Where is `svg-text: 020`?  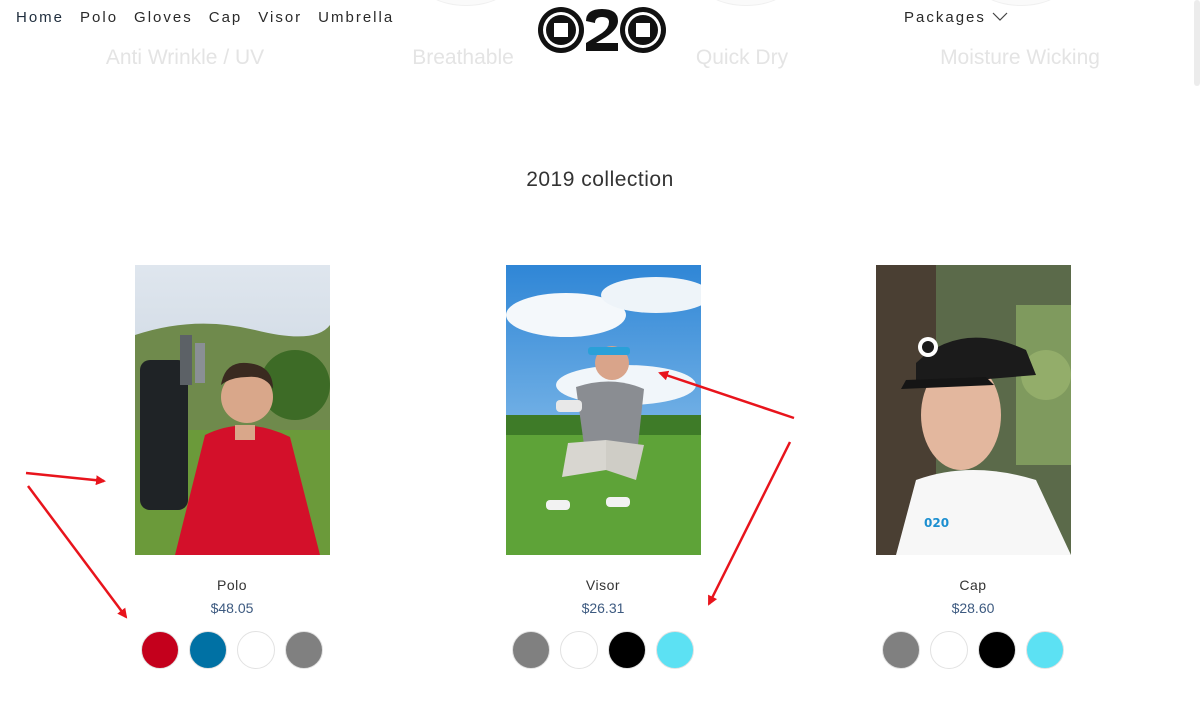
svg-text: 020 is located at coordinates (936, 523).